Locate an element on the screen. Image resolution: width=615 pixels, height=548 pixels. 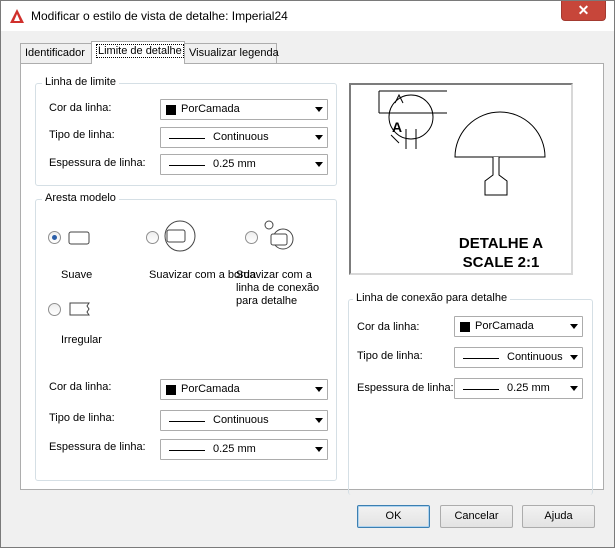
close-button: ✕ is located at coordinates (583, 11).